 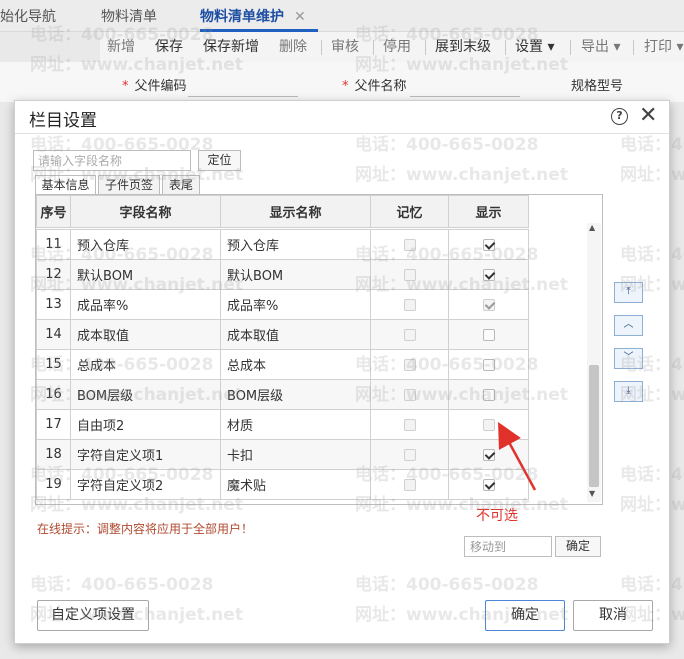 I want to click on table-row: 15 总成本 总成本, so click(x=282, y=364).